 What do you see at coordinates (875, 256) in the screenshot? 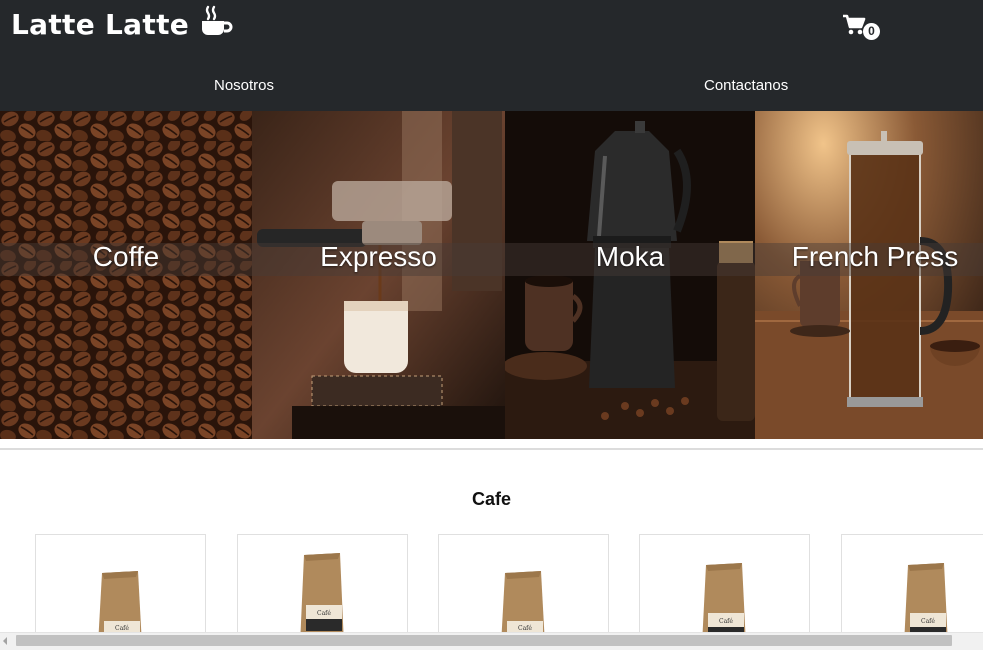
I see `category-label: French Press` at bounding box center [875, 256].